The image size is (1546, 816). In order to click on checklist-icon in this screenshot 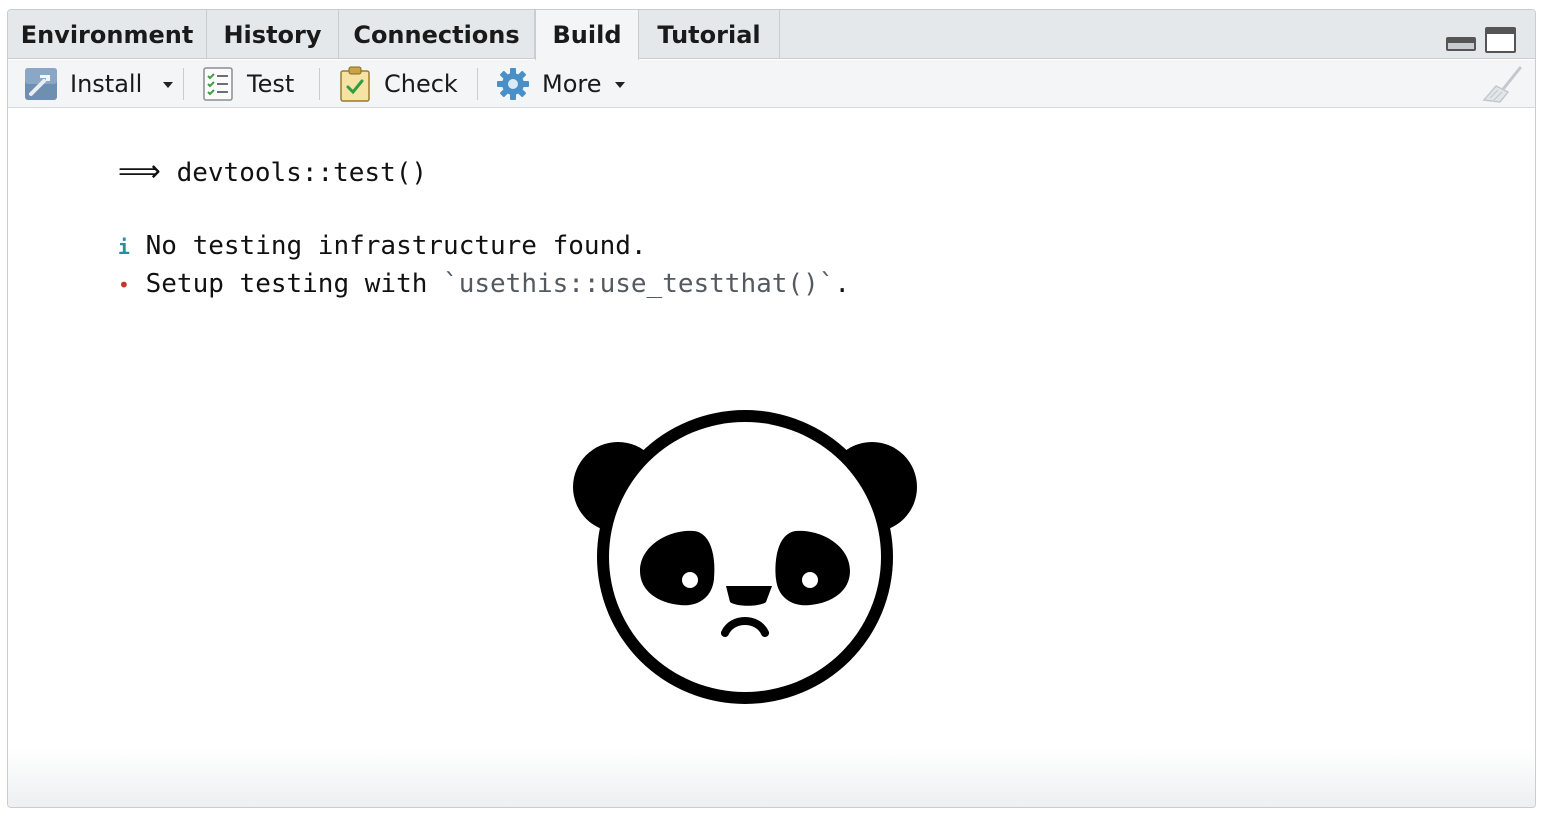, I will do `click(218, 84)`.